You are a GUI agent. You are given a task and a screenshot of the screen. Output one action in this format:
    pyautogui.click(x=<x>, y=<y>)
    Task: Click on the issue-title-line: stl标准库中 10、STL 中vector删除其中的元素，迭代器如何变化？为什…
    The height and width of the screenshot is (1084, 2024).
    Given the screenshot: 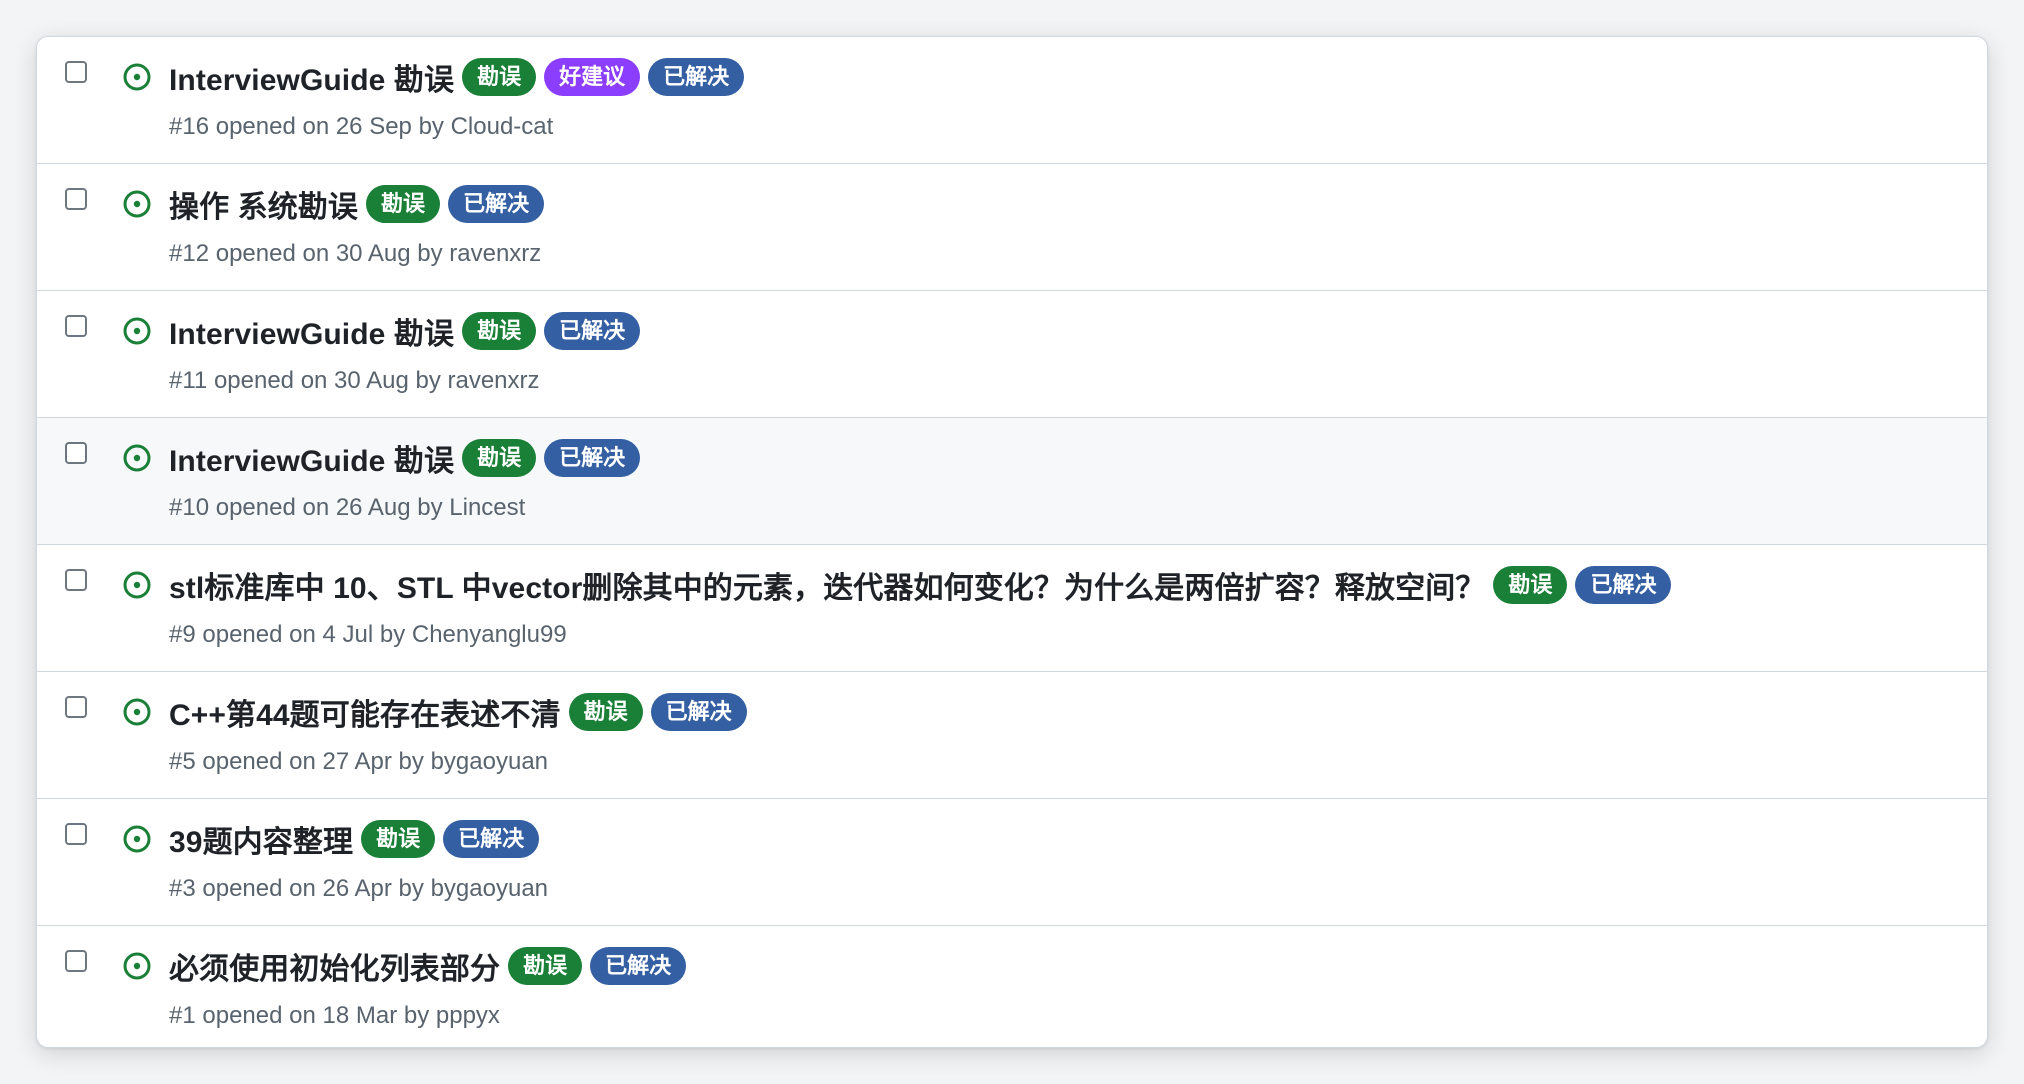 What is the action you would take?
    pyautogui.click(x=1068, y=585)
    